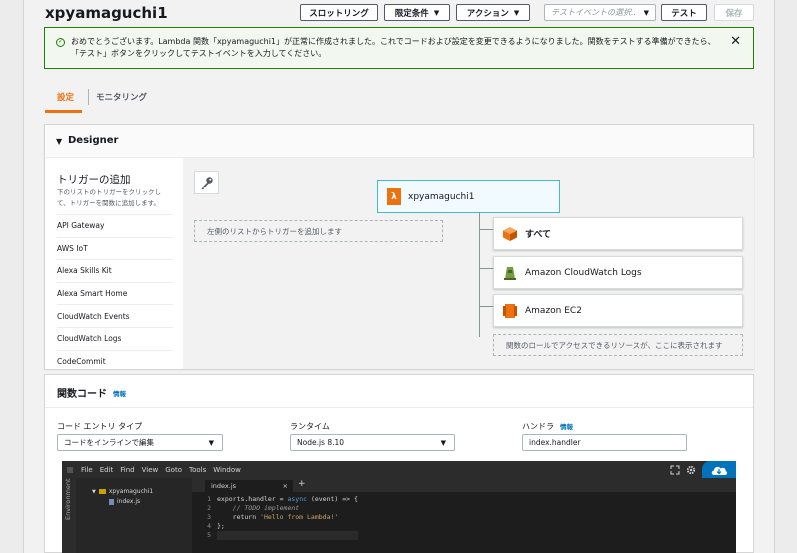 The height and width of the screenshot is (553, 797). I want to click on code-text: (event) => {, so click(332, 499).